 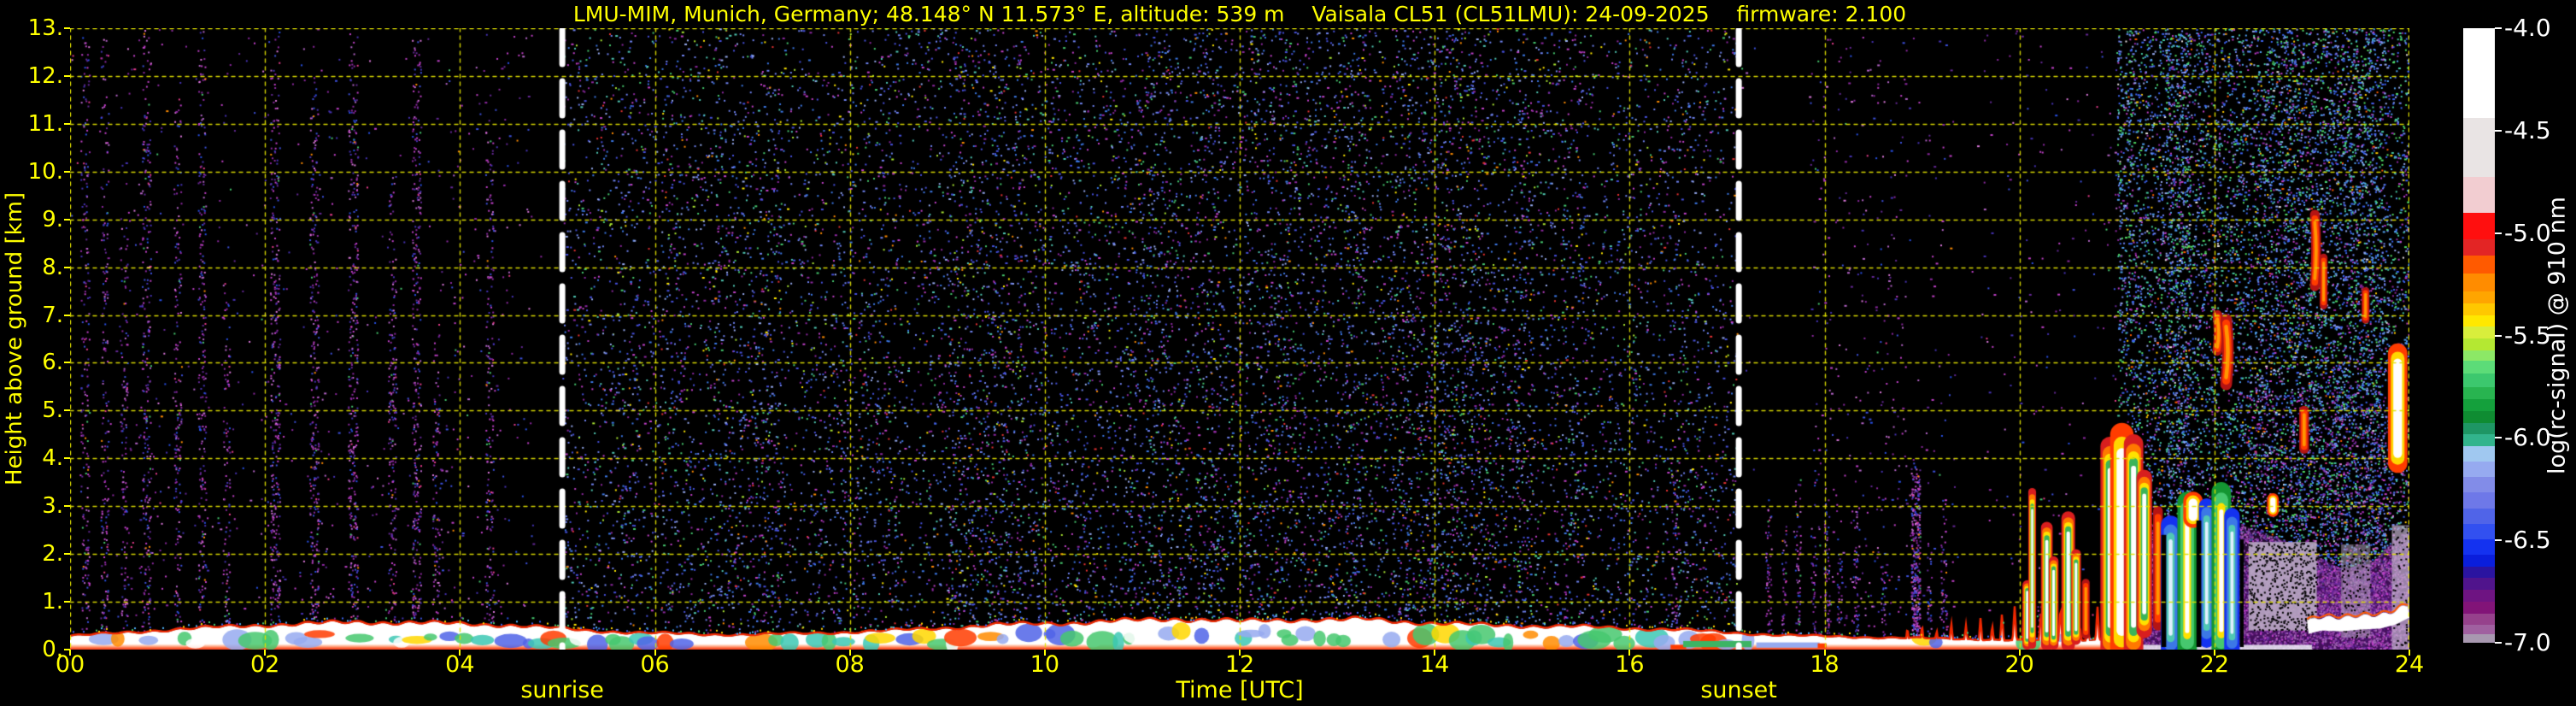 I want to click on y-tick-label: 9., so click(x=52, y=219).